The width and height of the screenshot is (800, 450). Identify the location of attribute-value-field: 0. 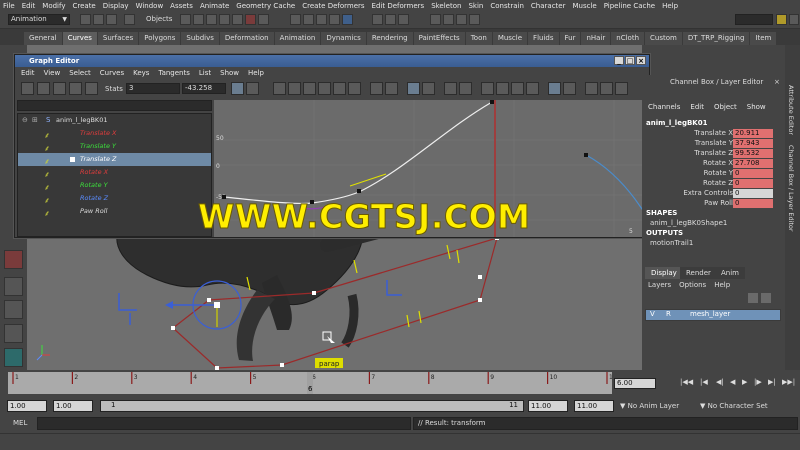
(753, 203).